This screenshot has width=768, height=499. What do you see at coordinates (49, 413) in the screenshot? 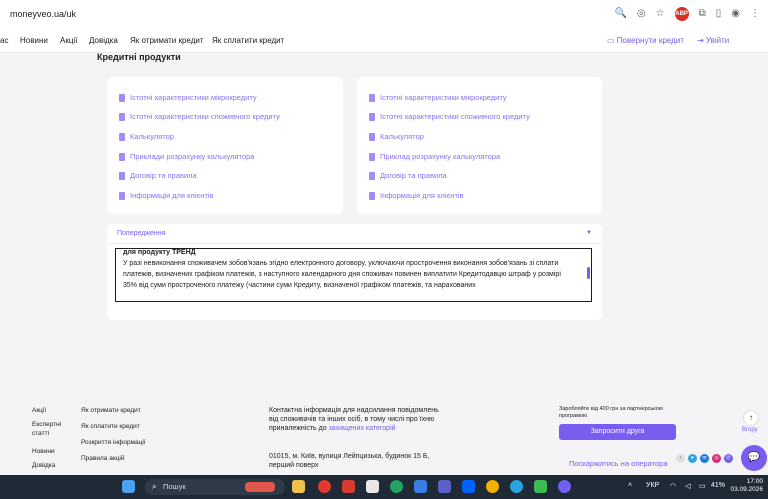
I see `footer-link-promos: Акції` at bounding box center [49, 413].